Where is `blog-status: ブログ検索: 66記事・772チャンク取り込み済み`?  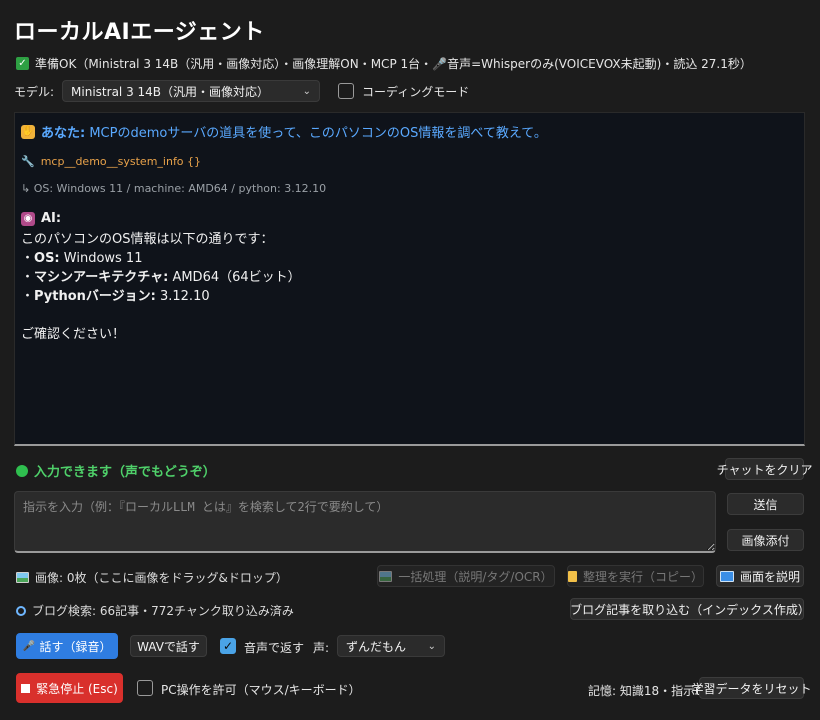 blog-status: ブログ検索: 66記事・772チャンク取り込み済み is located at coordinates (155, 610).